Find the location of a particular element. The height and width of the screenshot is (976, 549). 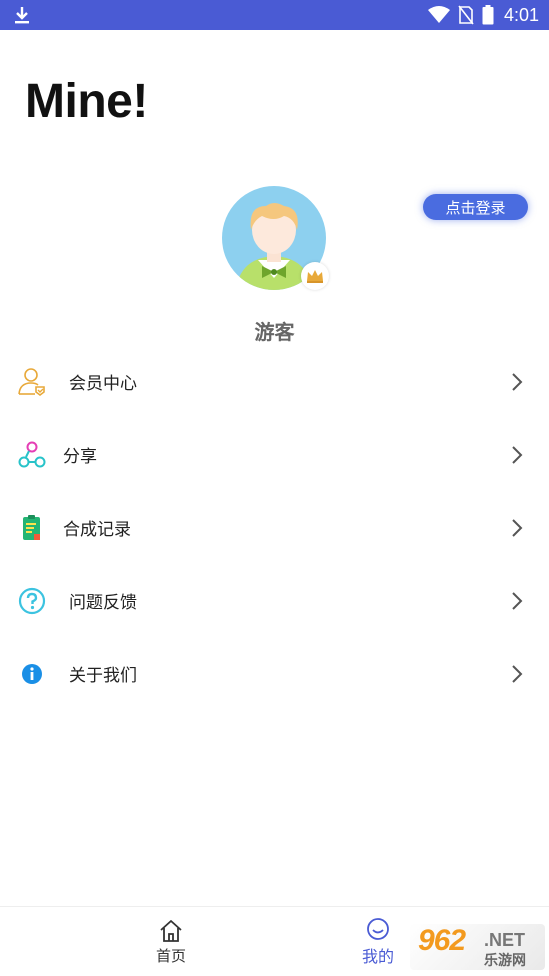

menu-label-share: 分享 is located at coordinates (80, 457).